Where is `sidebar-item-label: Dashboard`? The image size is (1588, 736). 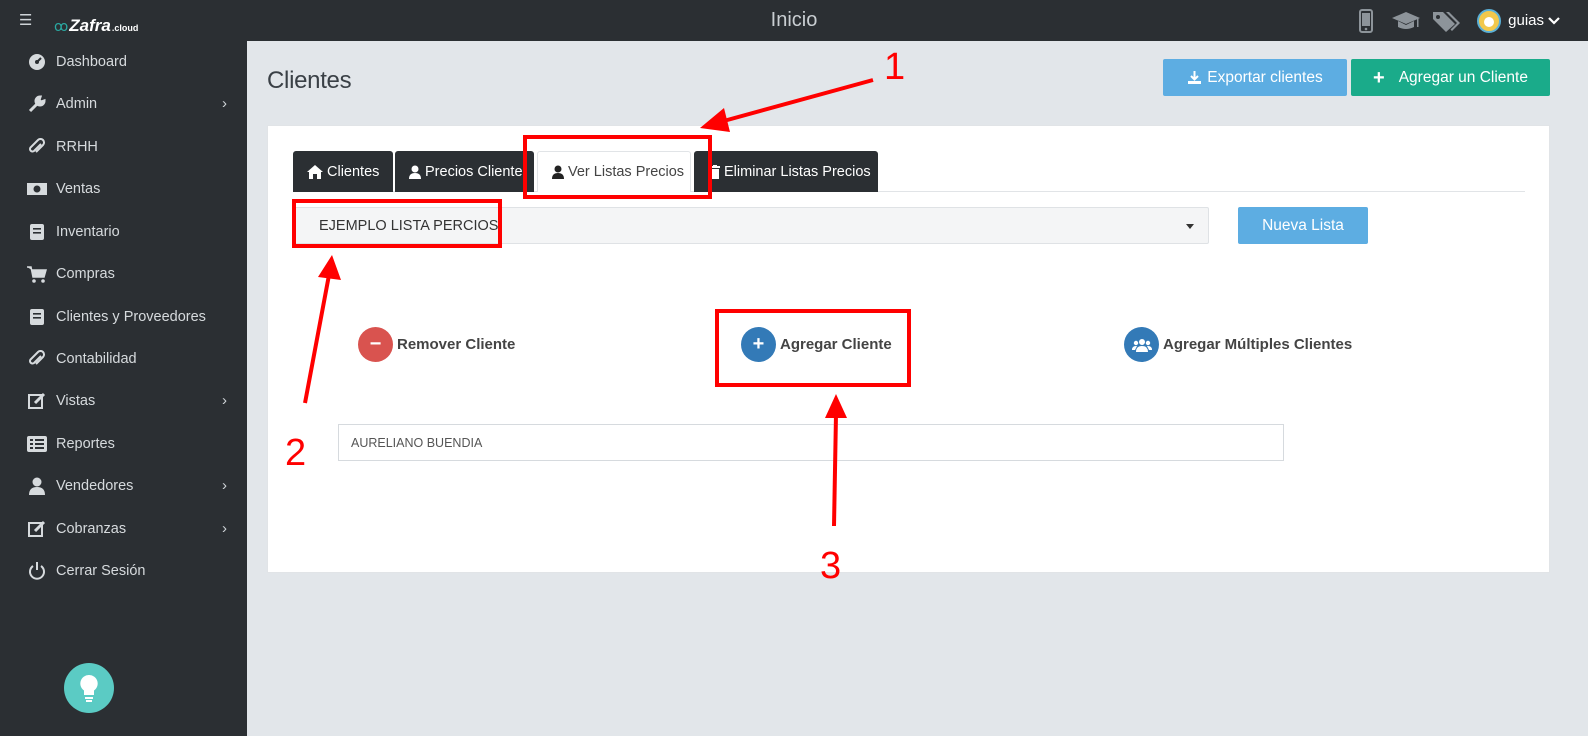
sidebar-item-label: Dashboard is located at coordinates (91, 62).